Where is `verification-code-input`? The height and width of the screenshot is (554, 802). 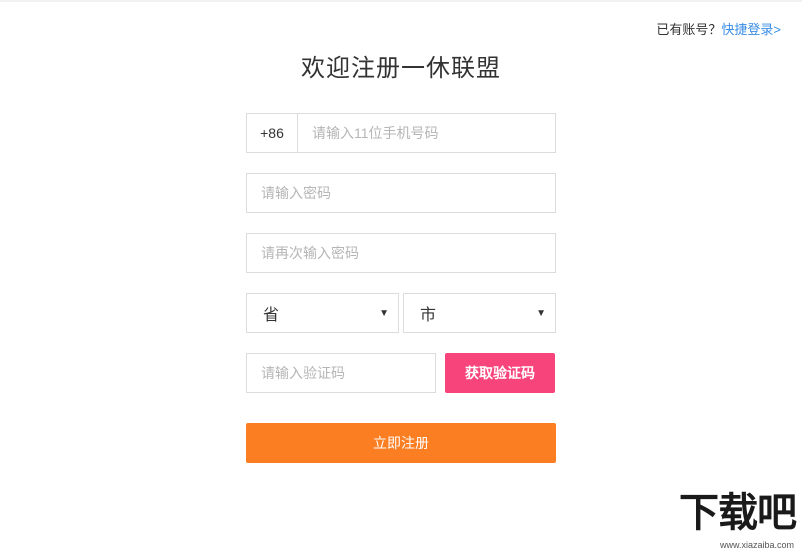
verification-code-input is located at coordinates (341, 373).